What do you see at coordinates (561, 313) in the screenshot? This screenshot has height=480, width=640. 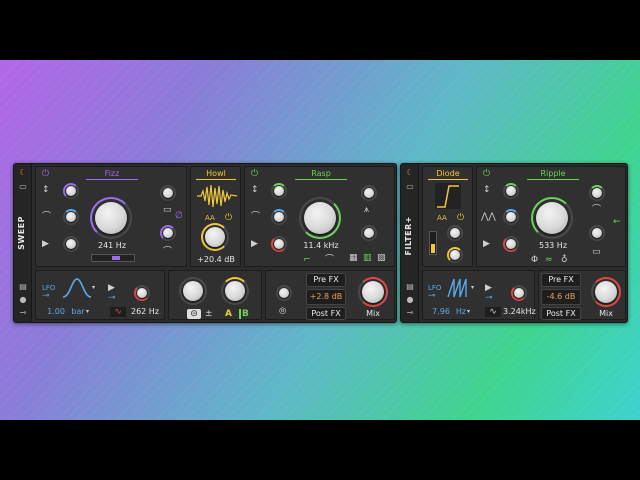 I see `filter-post-fx-button: Post FX` at bounding box center [561, 313].